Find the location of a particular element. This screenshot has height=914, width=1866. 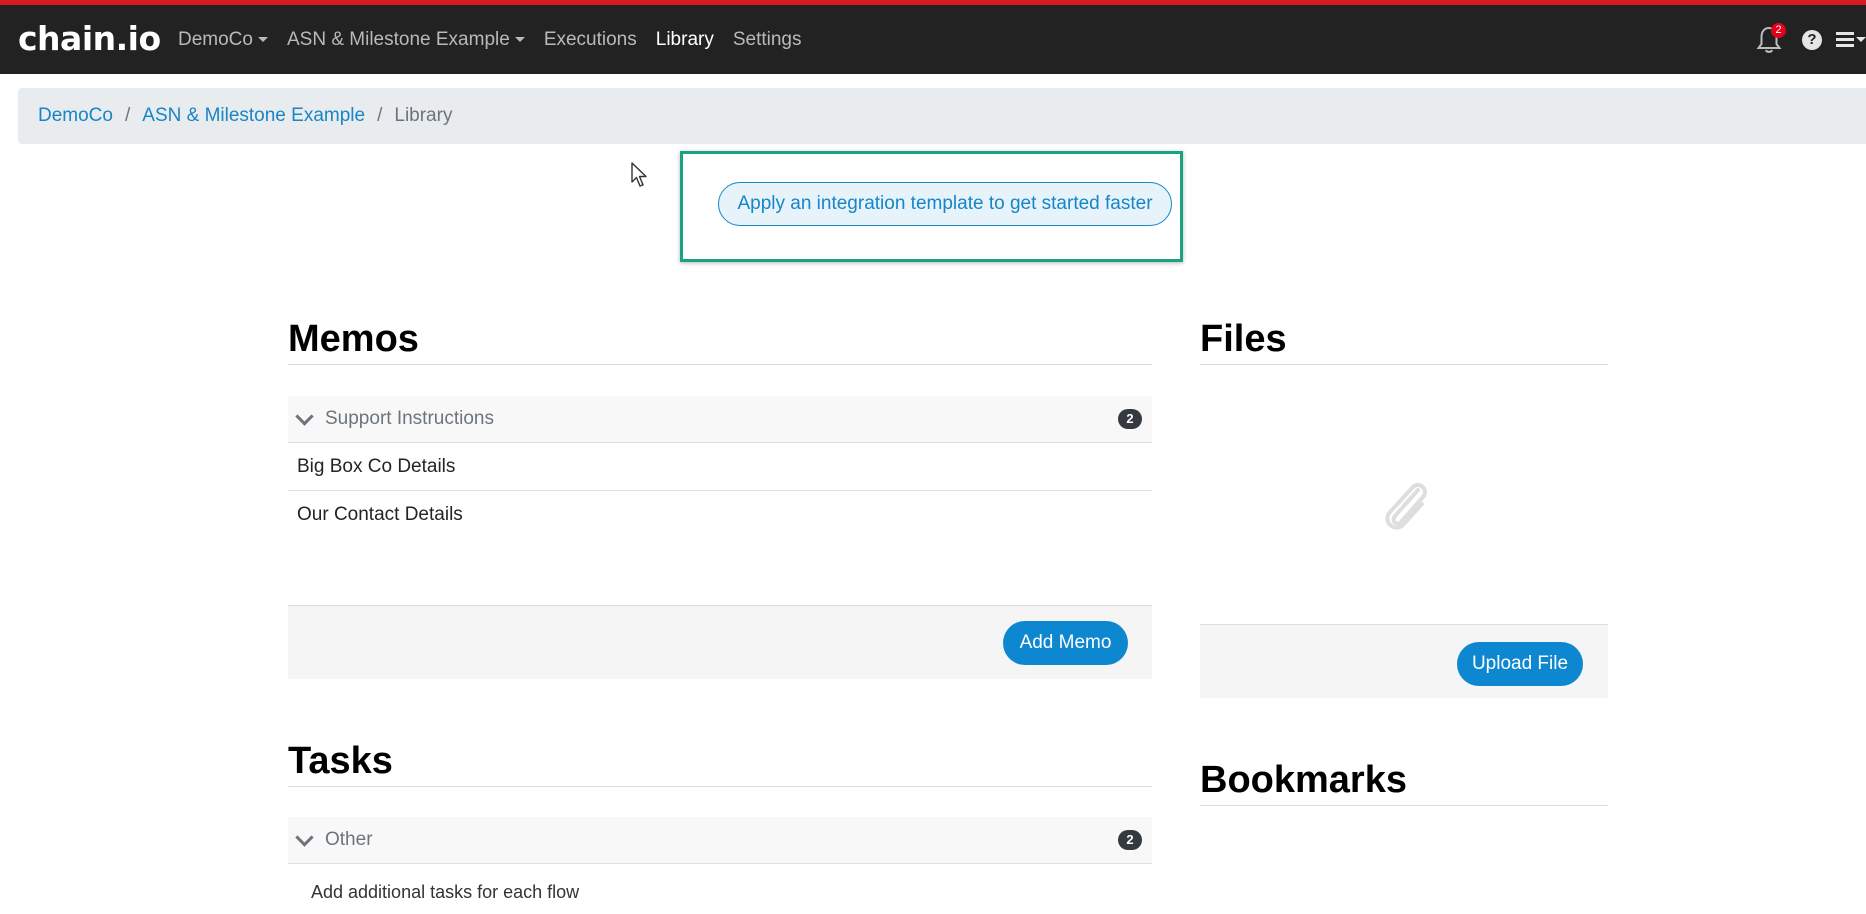

memo-group-support-instructions: Support Instructions 2 is located at coordinates (720, 419).